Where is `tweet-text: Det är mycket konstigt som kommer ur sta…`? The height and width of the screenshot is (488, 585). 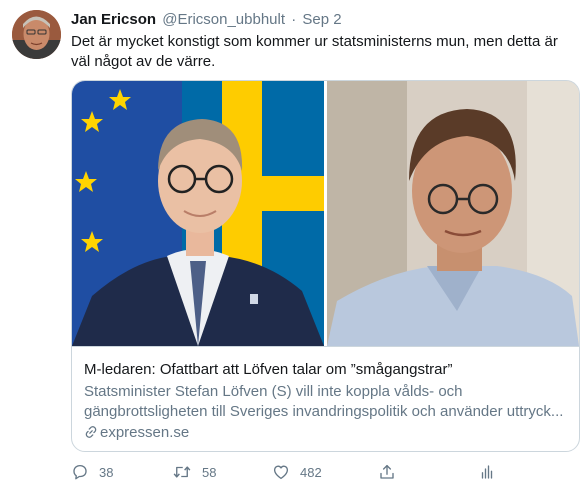
tweet-text: Det är mycket konstigt som kommer ur sta… is located at coordinates (314, 51).